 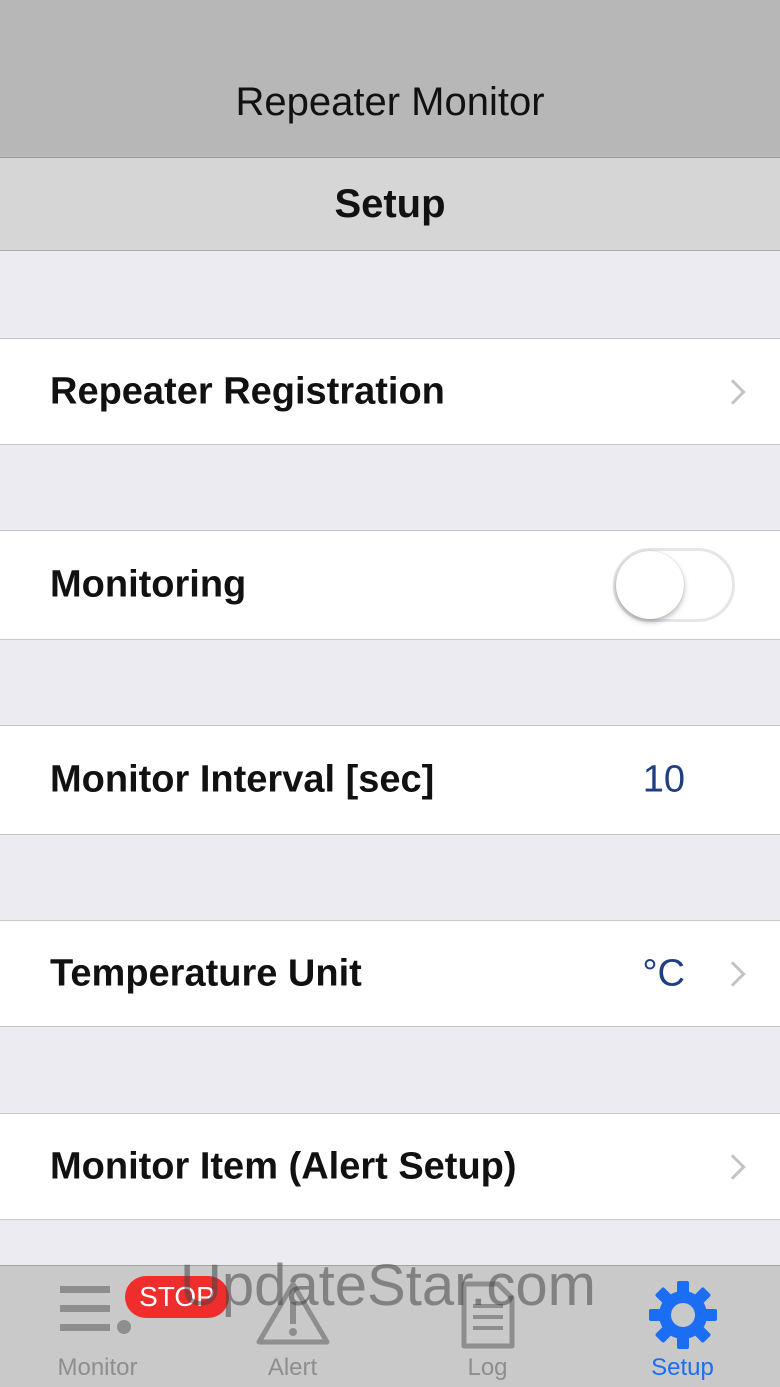 I want to click on temperature-unit-row: Temperature Unit °C, so click(x=390, y=973).